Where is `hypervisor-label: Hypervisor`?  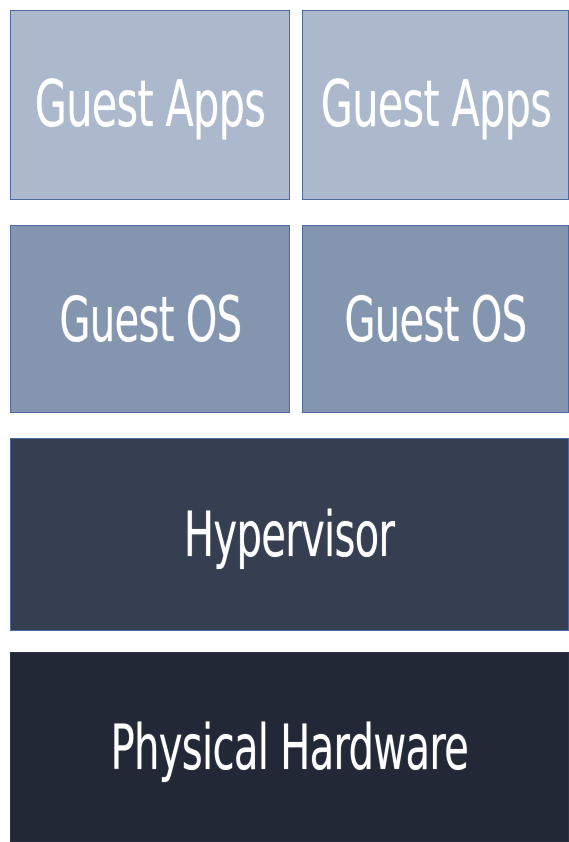 hypervisor-label: Hypervisor is located at coordinates (289, 534).